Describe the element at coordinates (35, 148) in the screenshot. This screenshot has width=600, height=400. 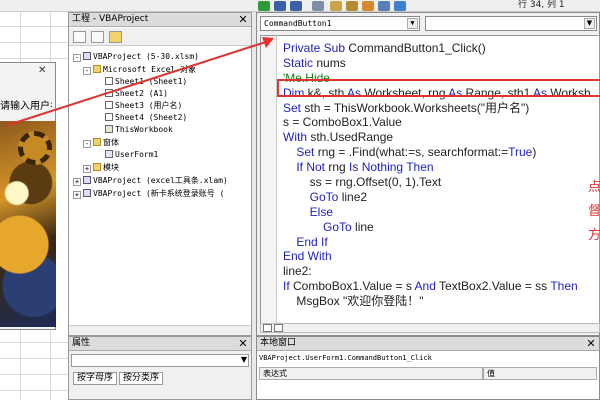
I see `gear-icon` at that location.